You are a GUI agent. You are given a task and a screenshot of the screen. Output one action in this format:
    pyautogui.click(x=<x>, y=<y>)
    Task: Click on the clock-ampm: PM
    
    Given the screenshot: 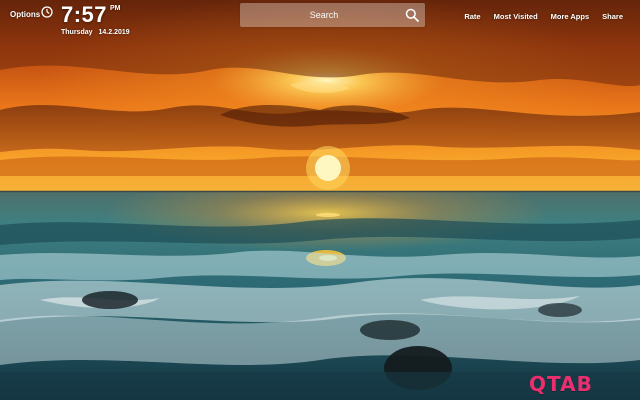 What is the action you would take?
    pyautogui.click(x=115, y=8)
    